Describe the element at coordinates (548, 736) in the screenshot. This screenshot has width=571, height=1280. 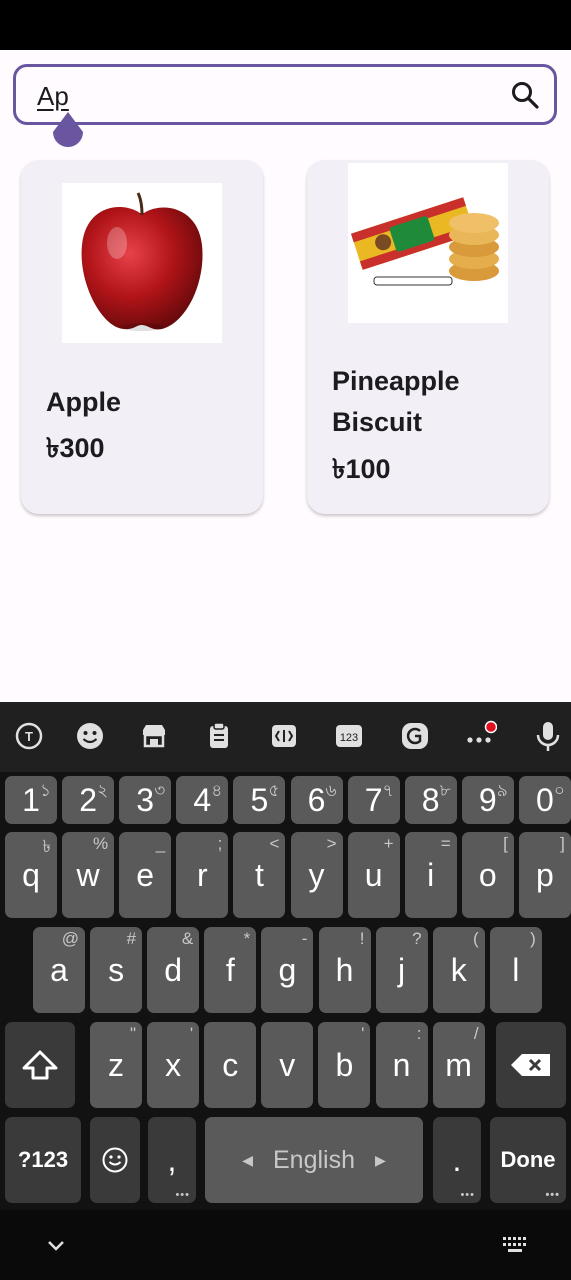
I see `mic-icon` at that location.